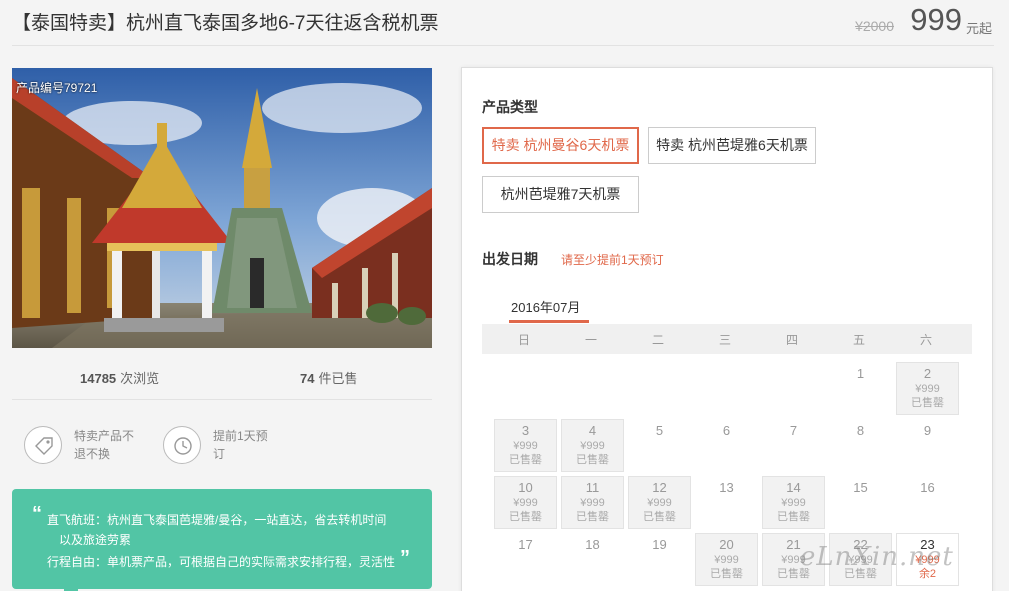  I want to click on watermark: eLnXin.net, so click(877, 557).